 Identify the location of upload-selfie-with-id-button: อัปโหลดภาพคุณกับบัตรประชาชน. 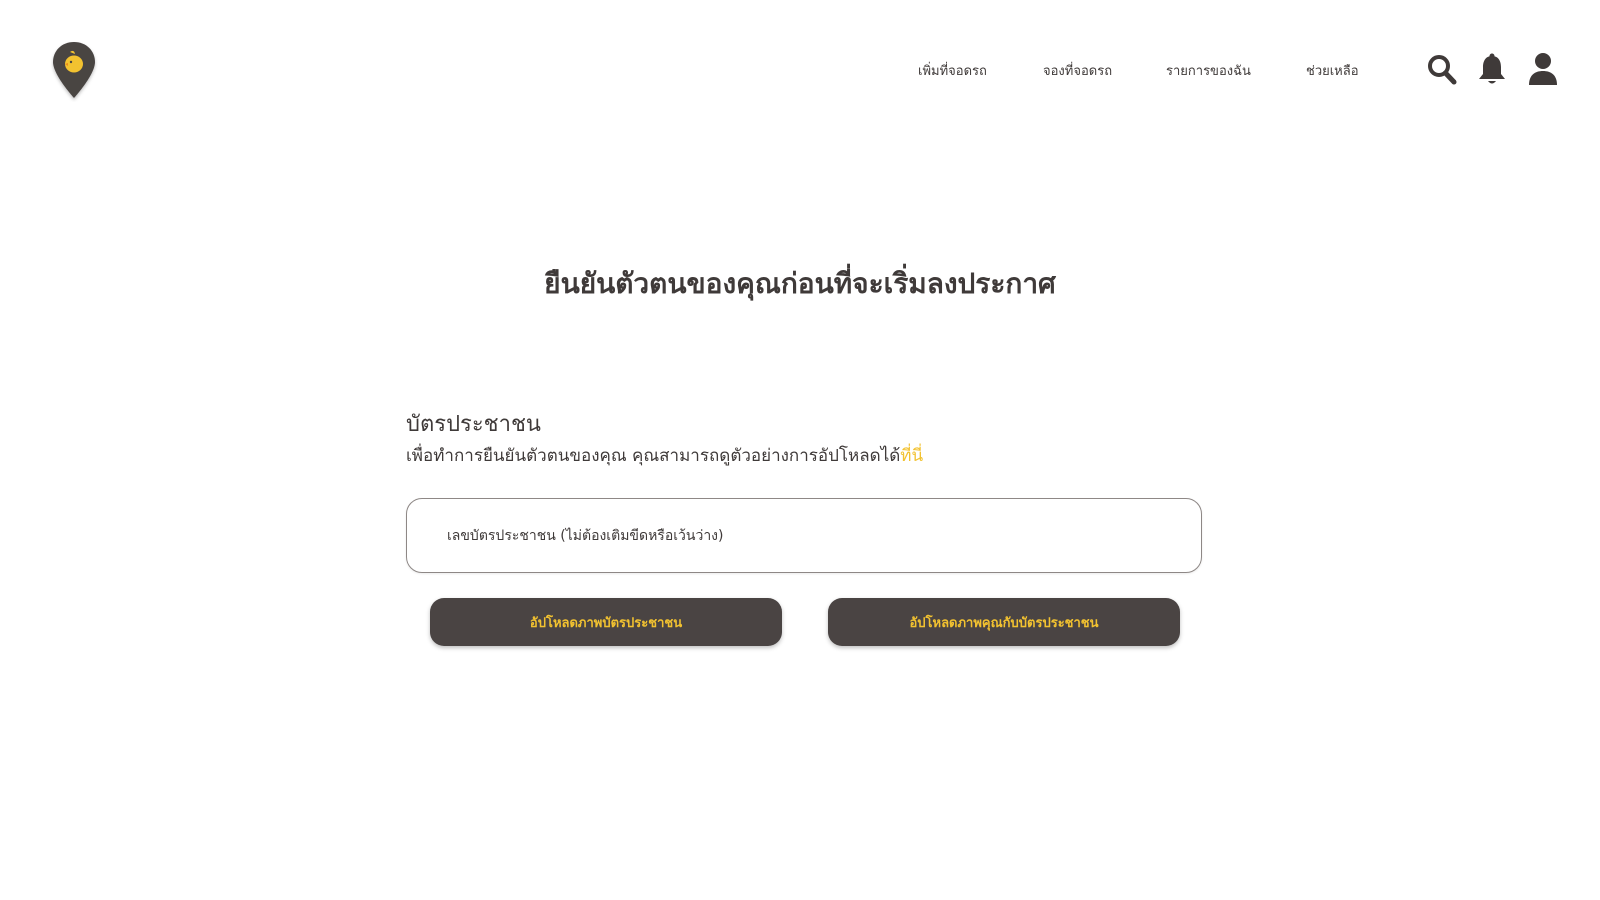
(1004, 622).